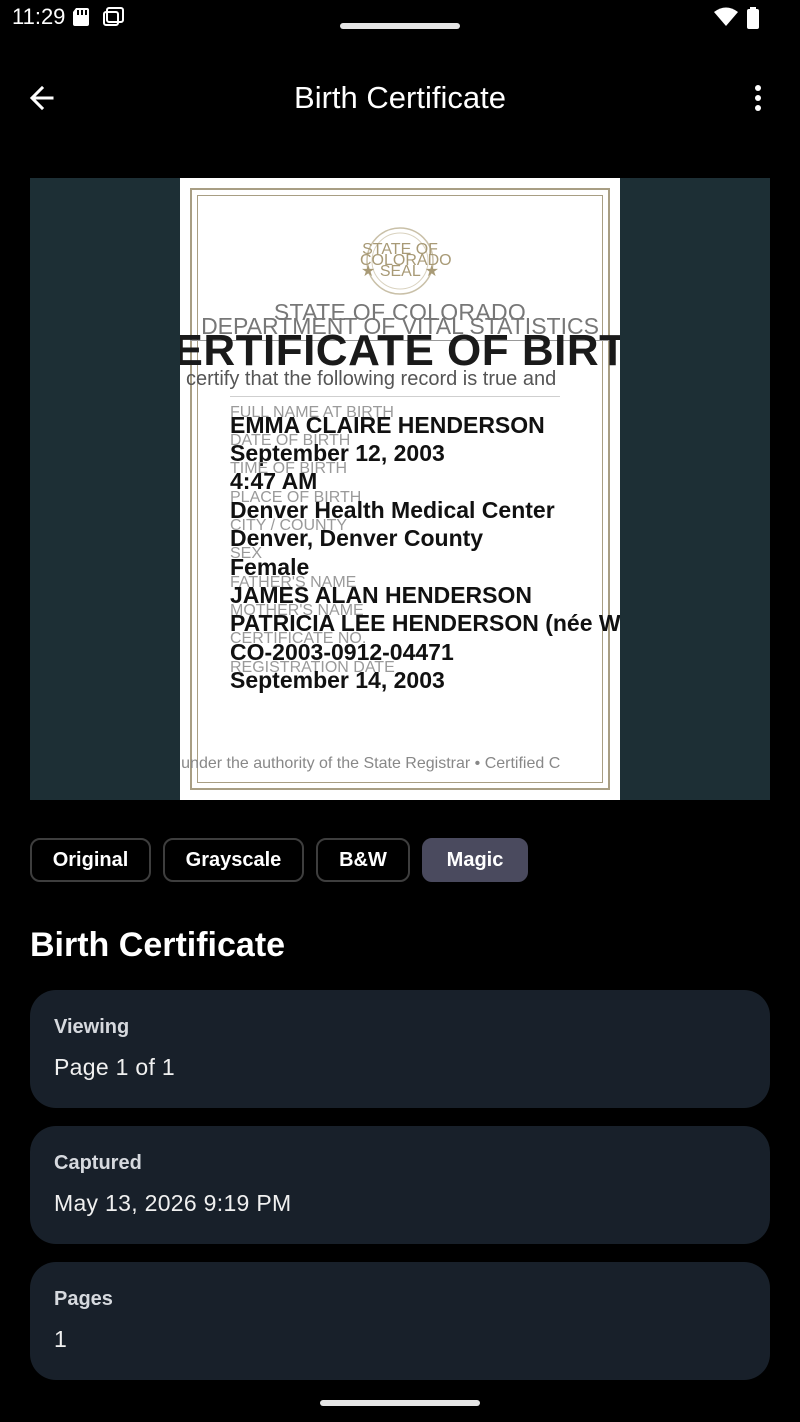 This screenshot has width=800, height=1422. Describe the element at coordinates (726, 19) in the screenshot. I see `wifi-icon` at that location.